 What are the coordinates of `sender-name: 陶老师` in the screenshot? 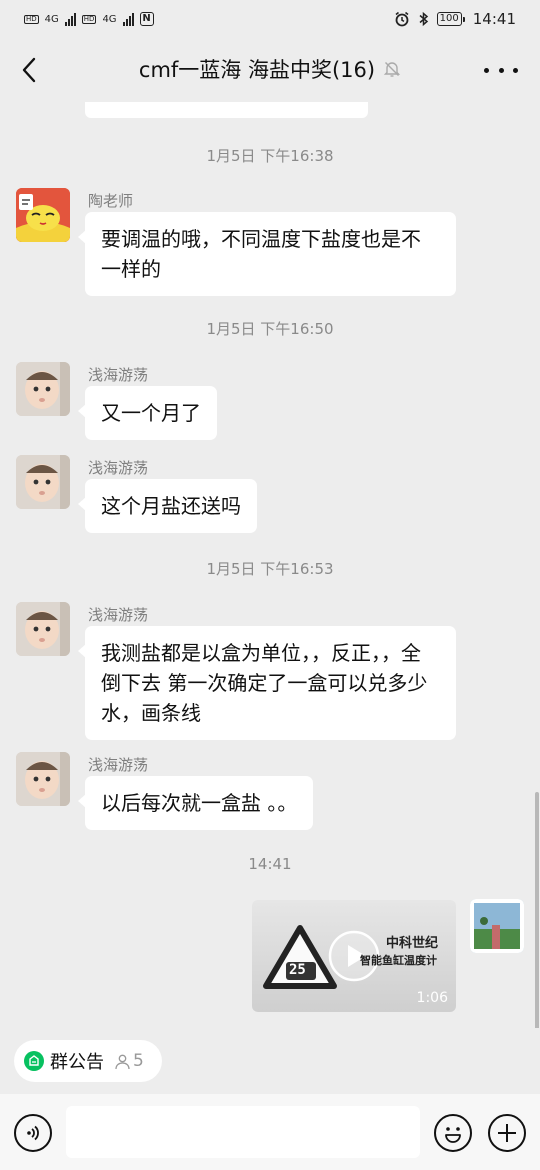 It's located at (111, 201).